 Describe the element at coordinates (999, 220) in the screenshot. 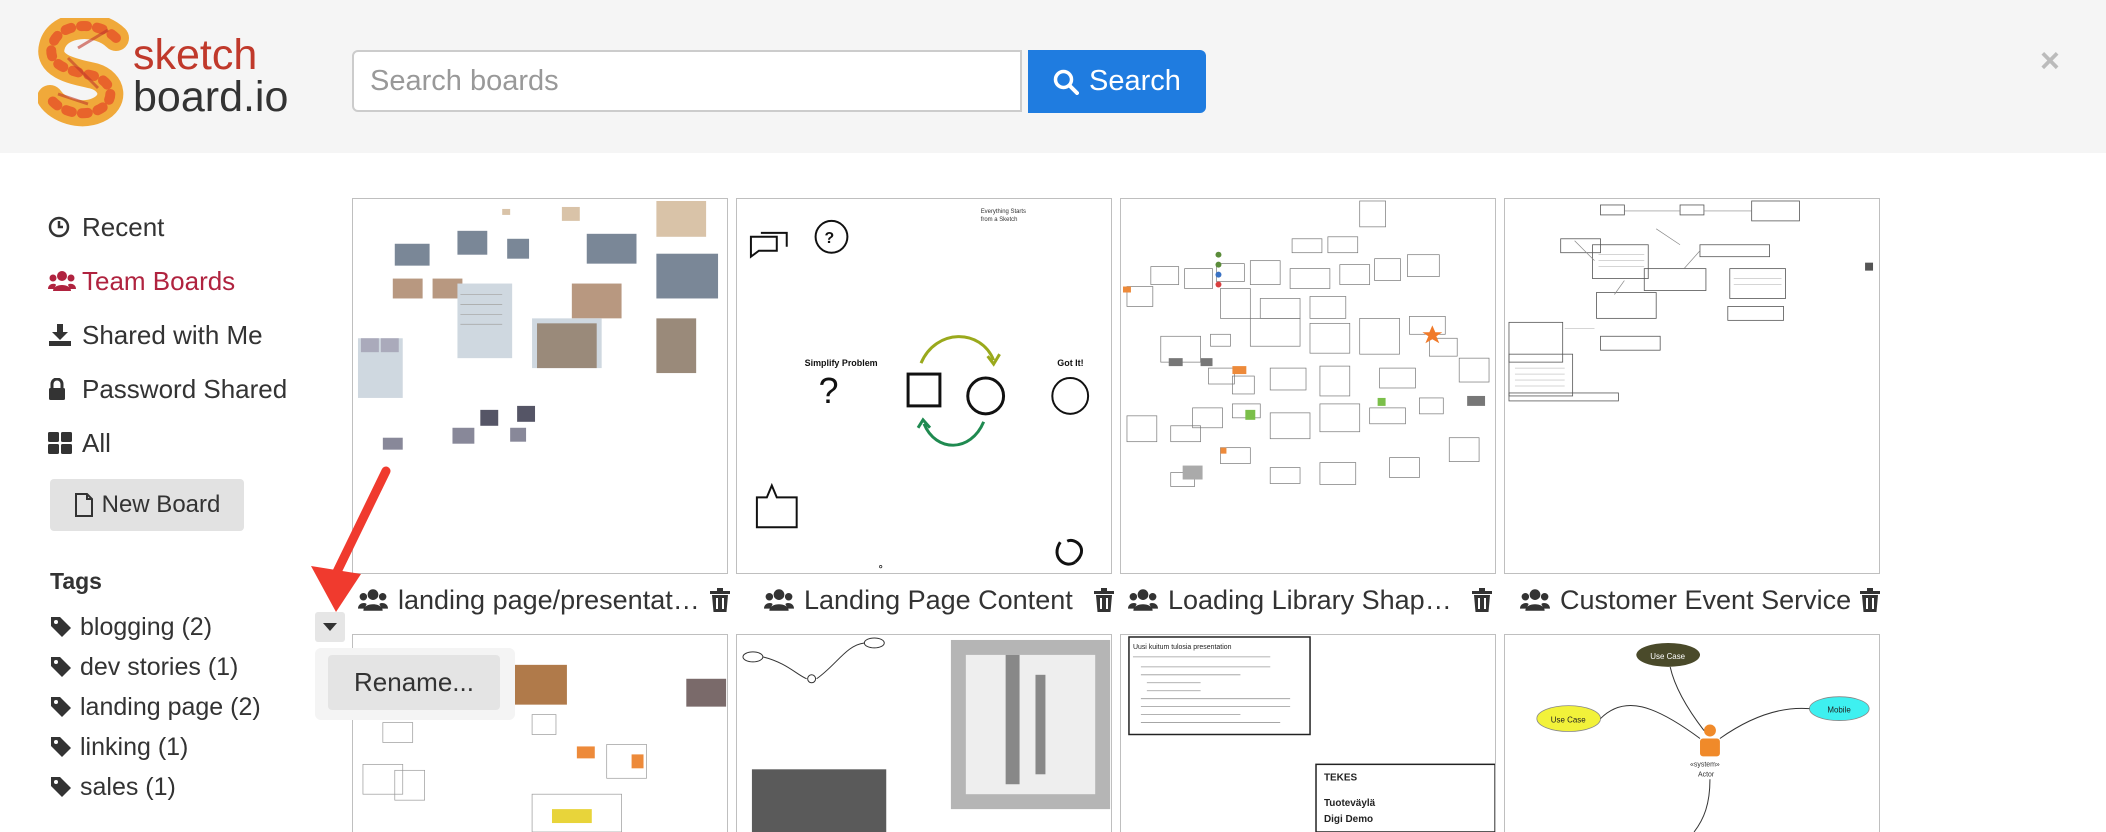

I see `thumb-text: from a Sketch` at that location.